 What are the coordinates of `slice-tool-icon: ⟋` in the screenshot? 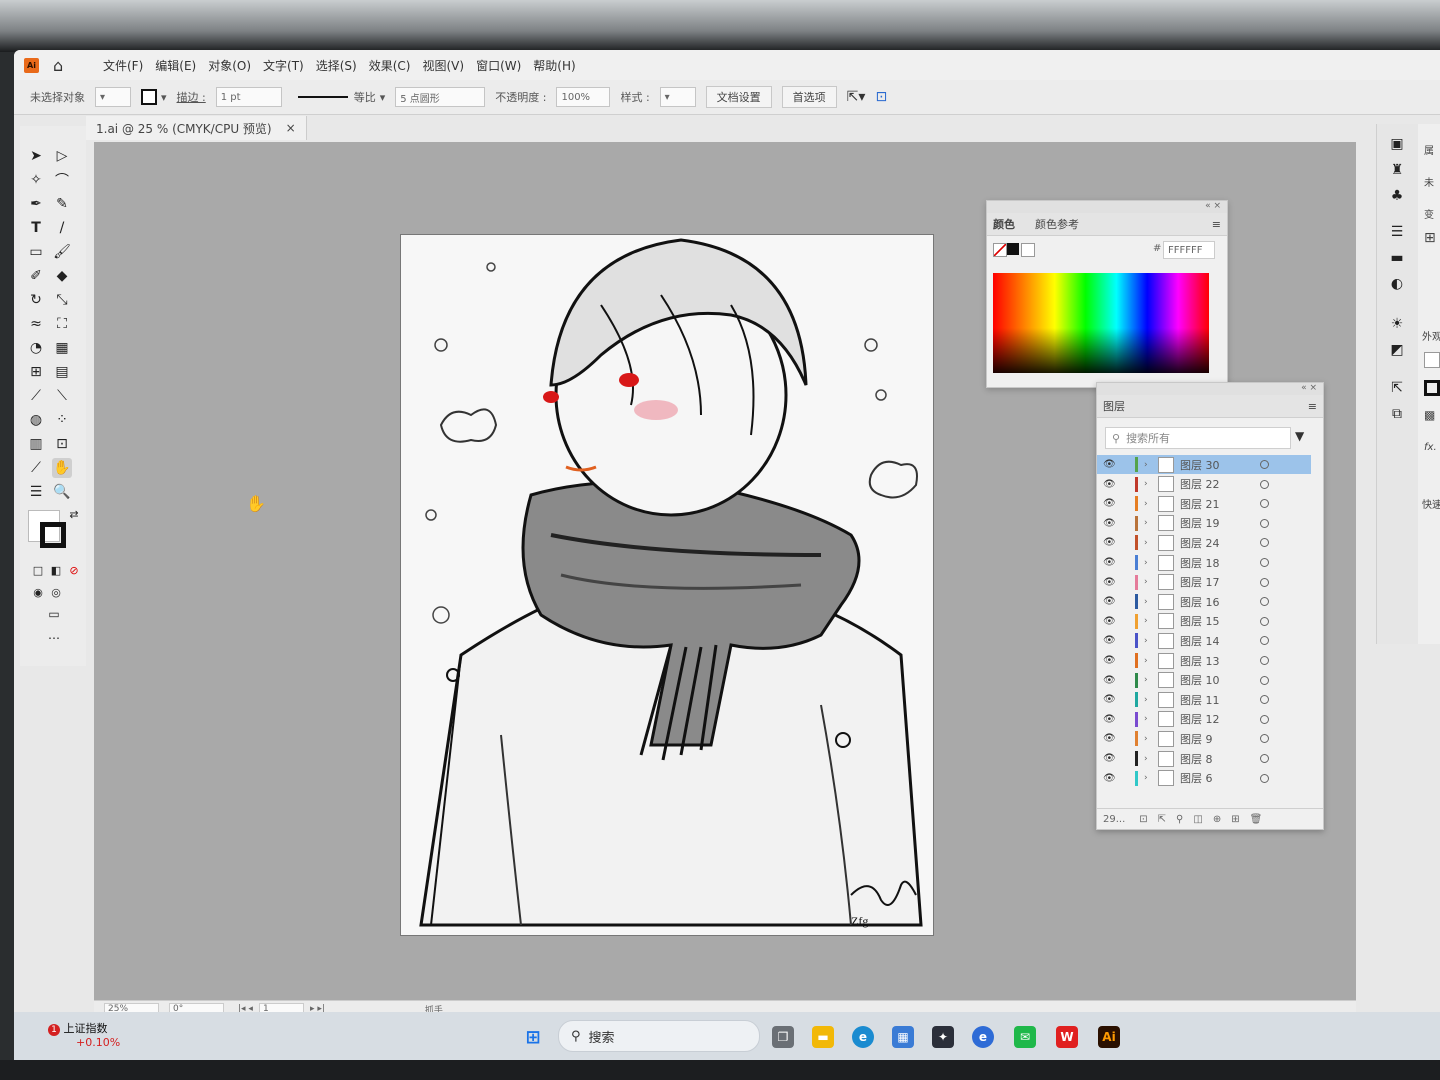 It's located at (36, 468).